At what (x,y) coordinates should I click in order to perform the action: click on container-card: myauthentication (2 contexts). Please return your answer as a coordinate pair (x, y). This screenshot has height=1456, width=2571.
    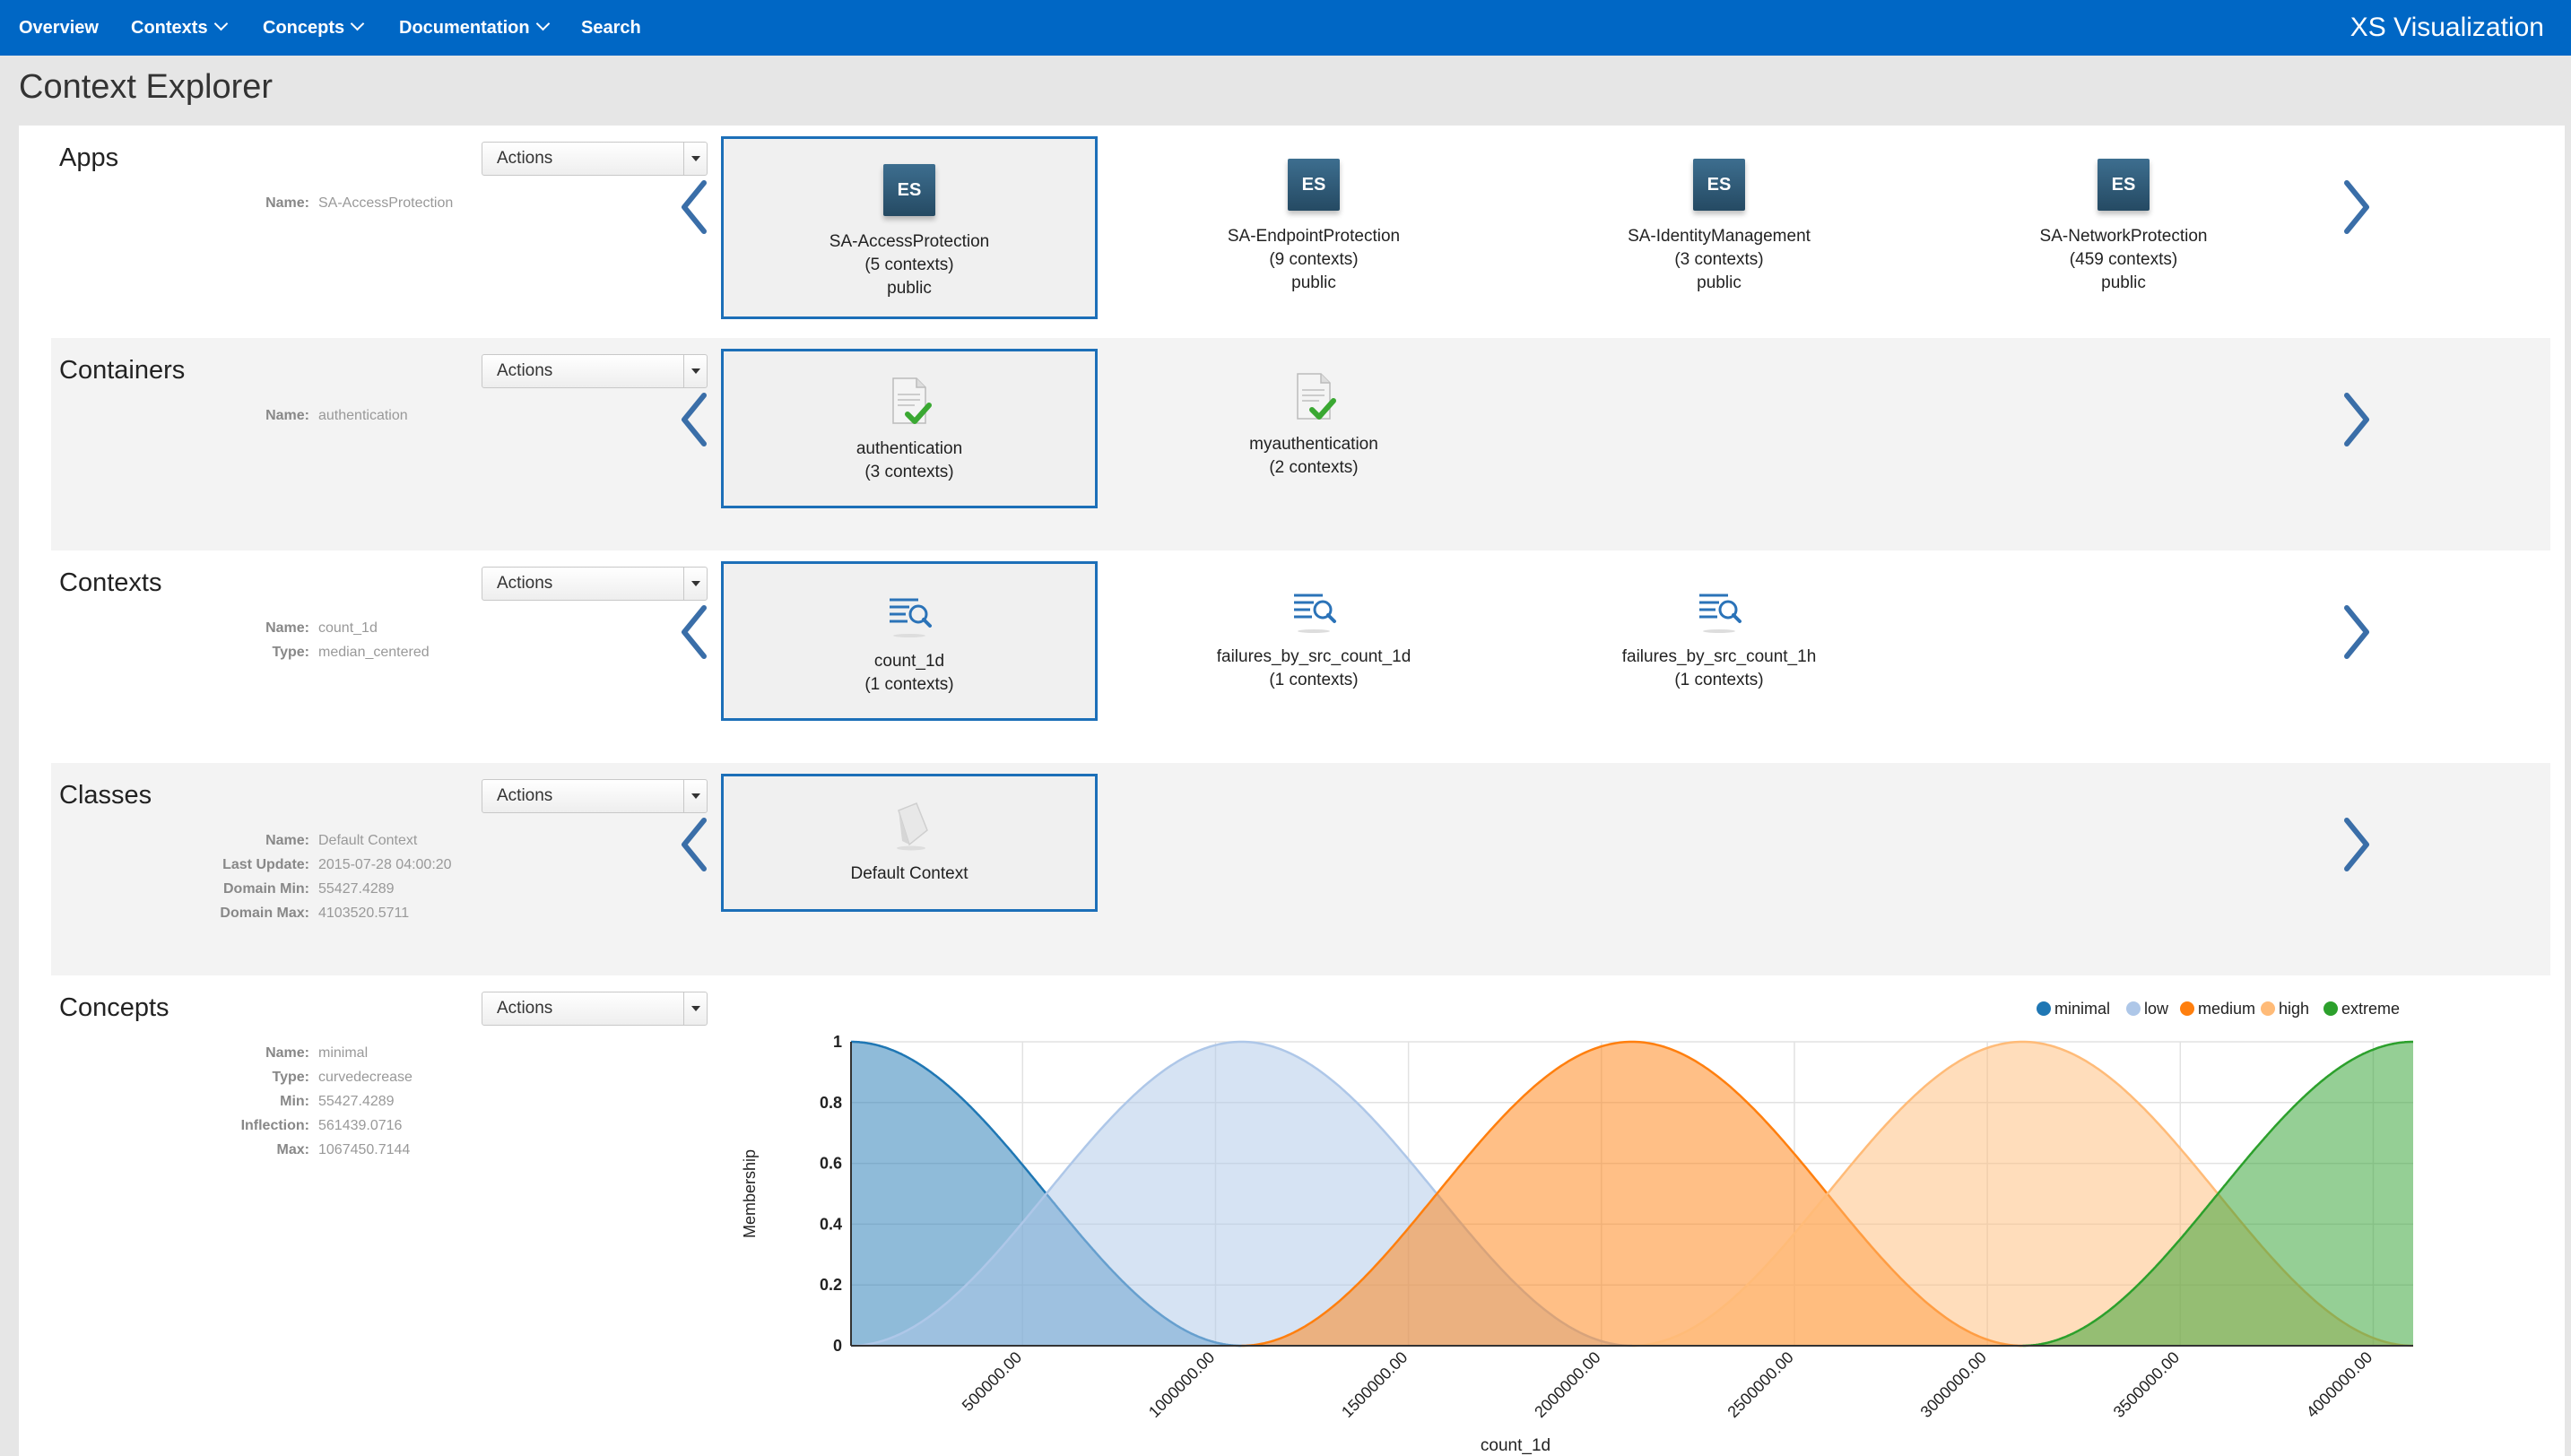
    Looking at the image, I should click on (1313, 425).